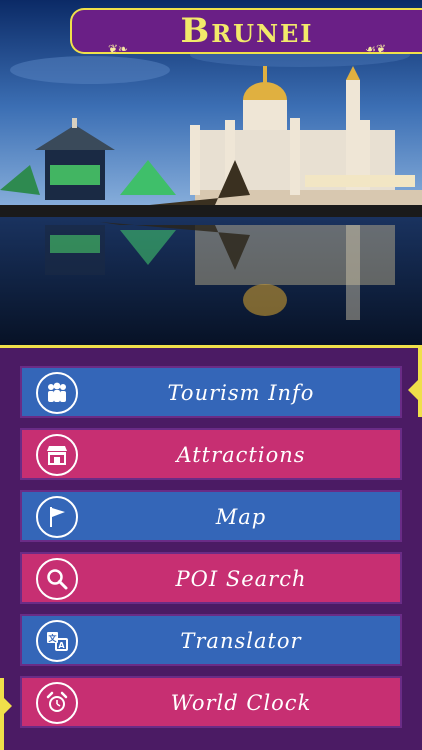  I want to click on flag-icon, so click(57, 517).